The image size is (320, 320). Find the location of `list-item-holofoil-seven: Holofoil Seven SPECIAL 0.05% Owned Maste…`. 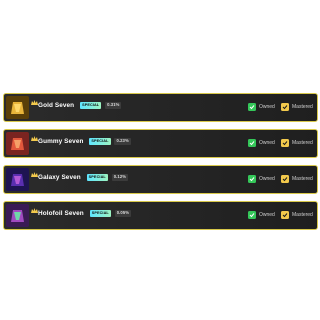

list-item-holofoil-seven: Holofoil Seven SPECIAL 0.05% Owned Maste… is located at coordinates (160, 215).